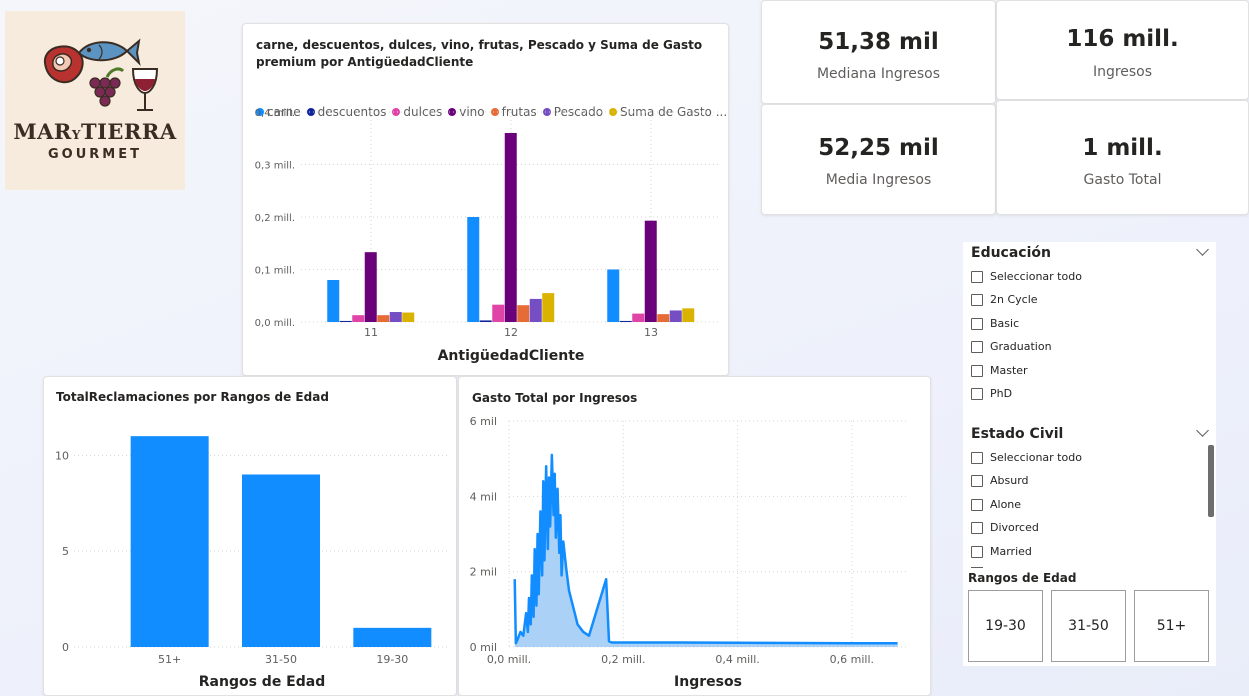 Image resolution: width=1249 pixels, height=696 pixels. Describe the element at coordinates (65, 551) in the screenshot. I see `y-tick-label: 5` at that location.